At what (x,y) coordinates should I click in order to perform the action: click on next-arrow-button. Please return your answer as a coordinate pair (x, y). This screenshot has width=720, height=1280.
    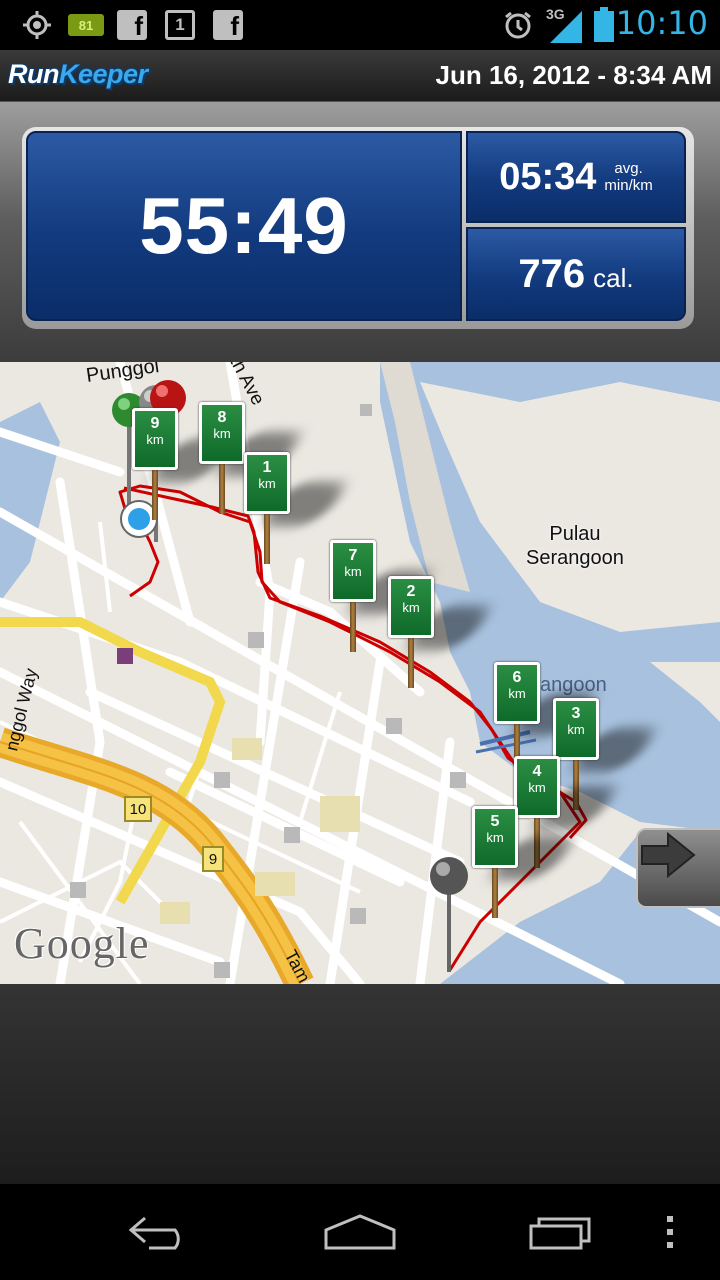
    Looking at the image, I should click on (678, 868).